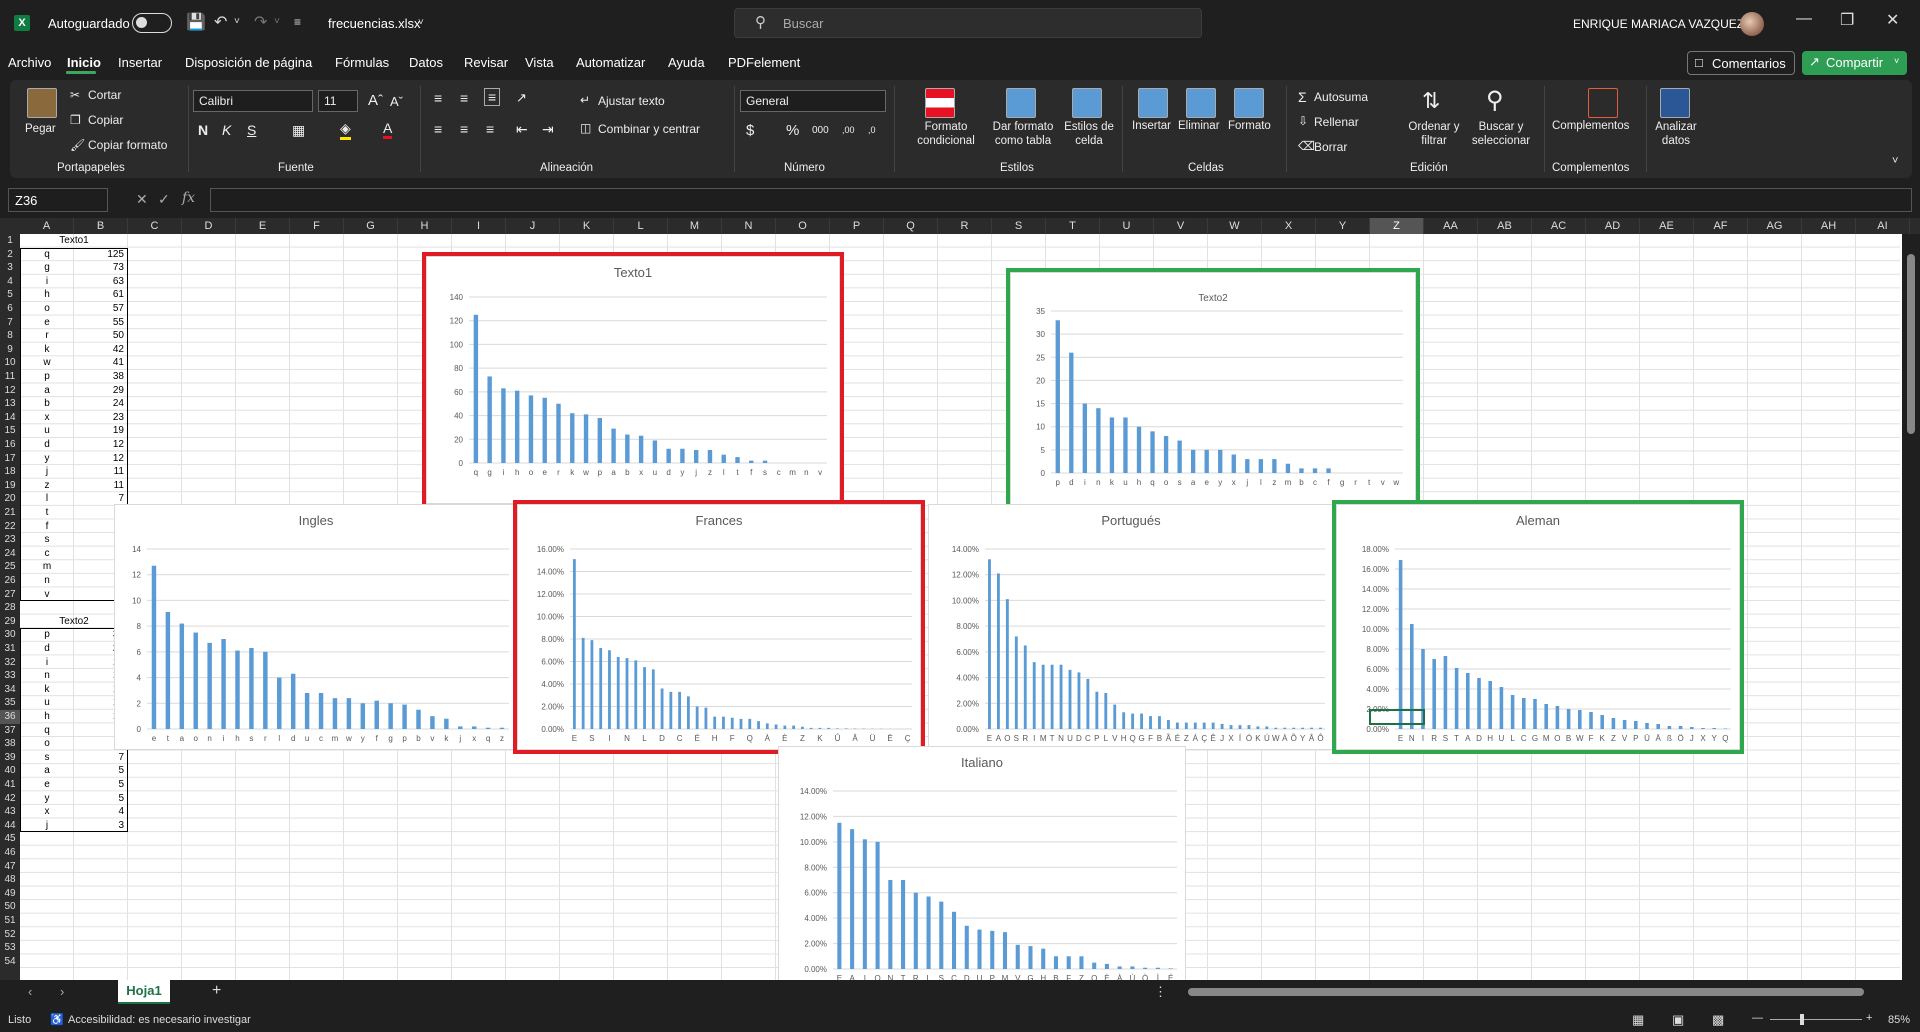 The height and width of the screenshot is (1032, 1920). Describe the element at coordinates (1431, 101) in the screenshot. I see `sort-filter-icon: ⇅` at that location.